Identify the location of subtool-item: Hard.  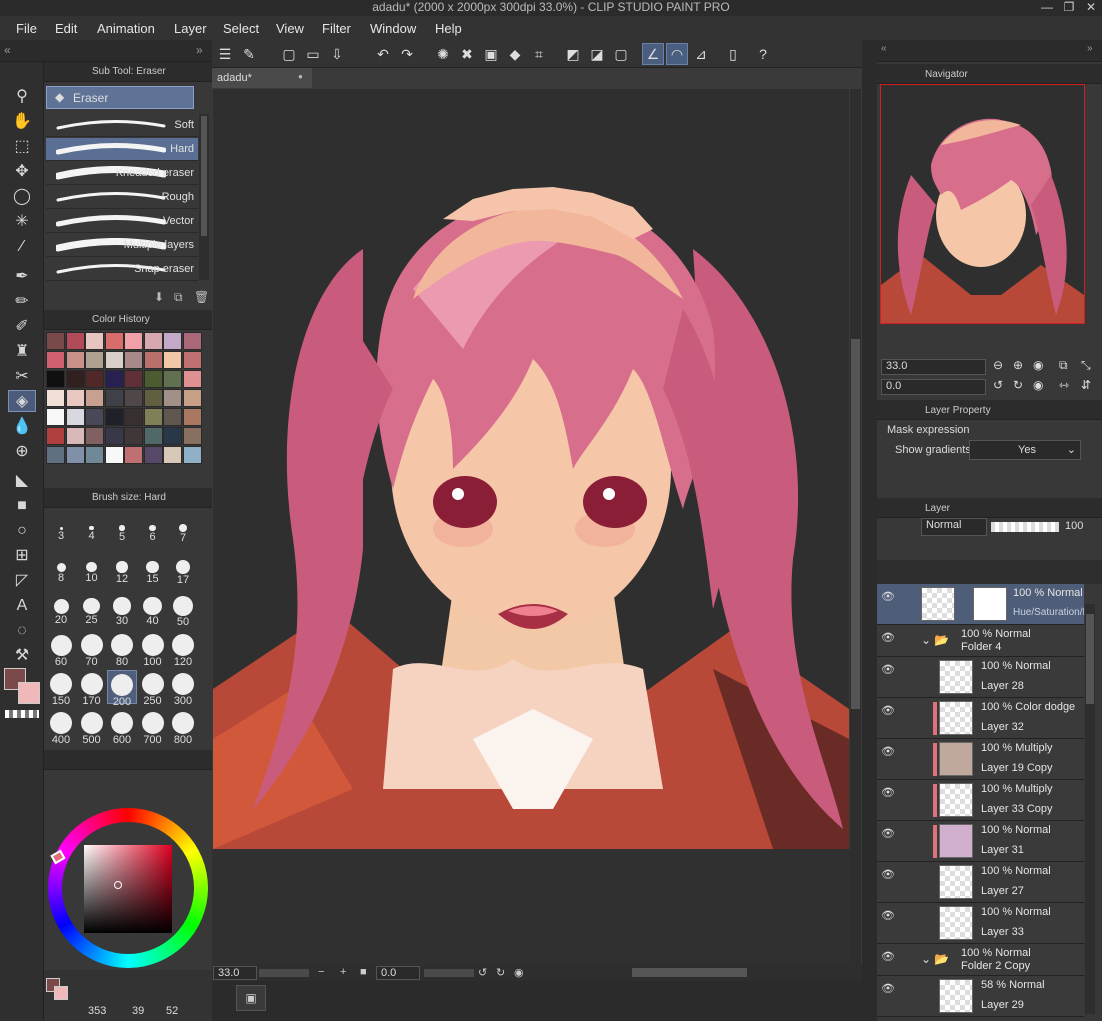
(122, 149).